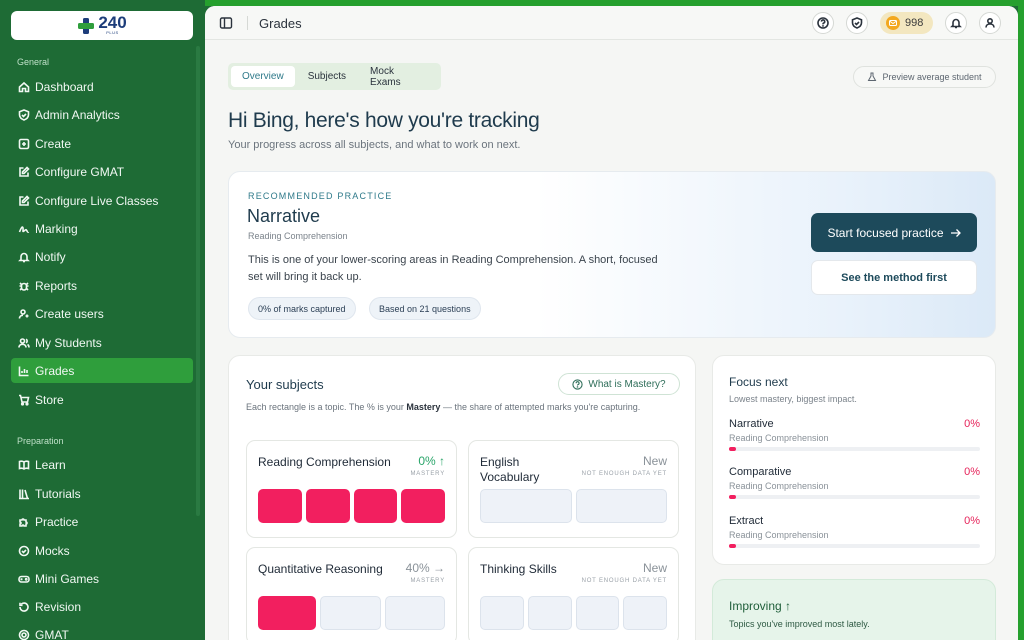 The width and height of the screenshot is (1024, 640). Describe the element at coordinates (24, 400) in the screenshot. I see `cart-icon` at that location.